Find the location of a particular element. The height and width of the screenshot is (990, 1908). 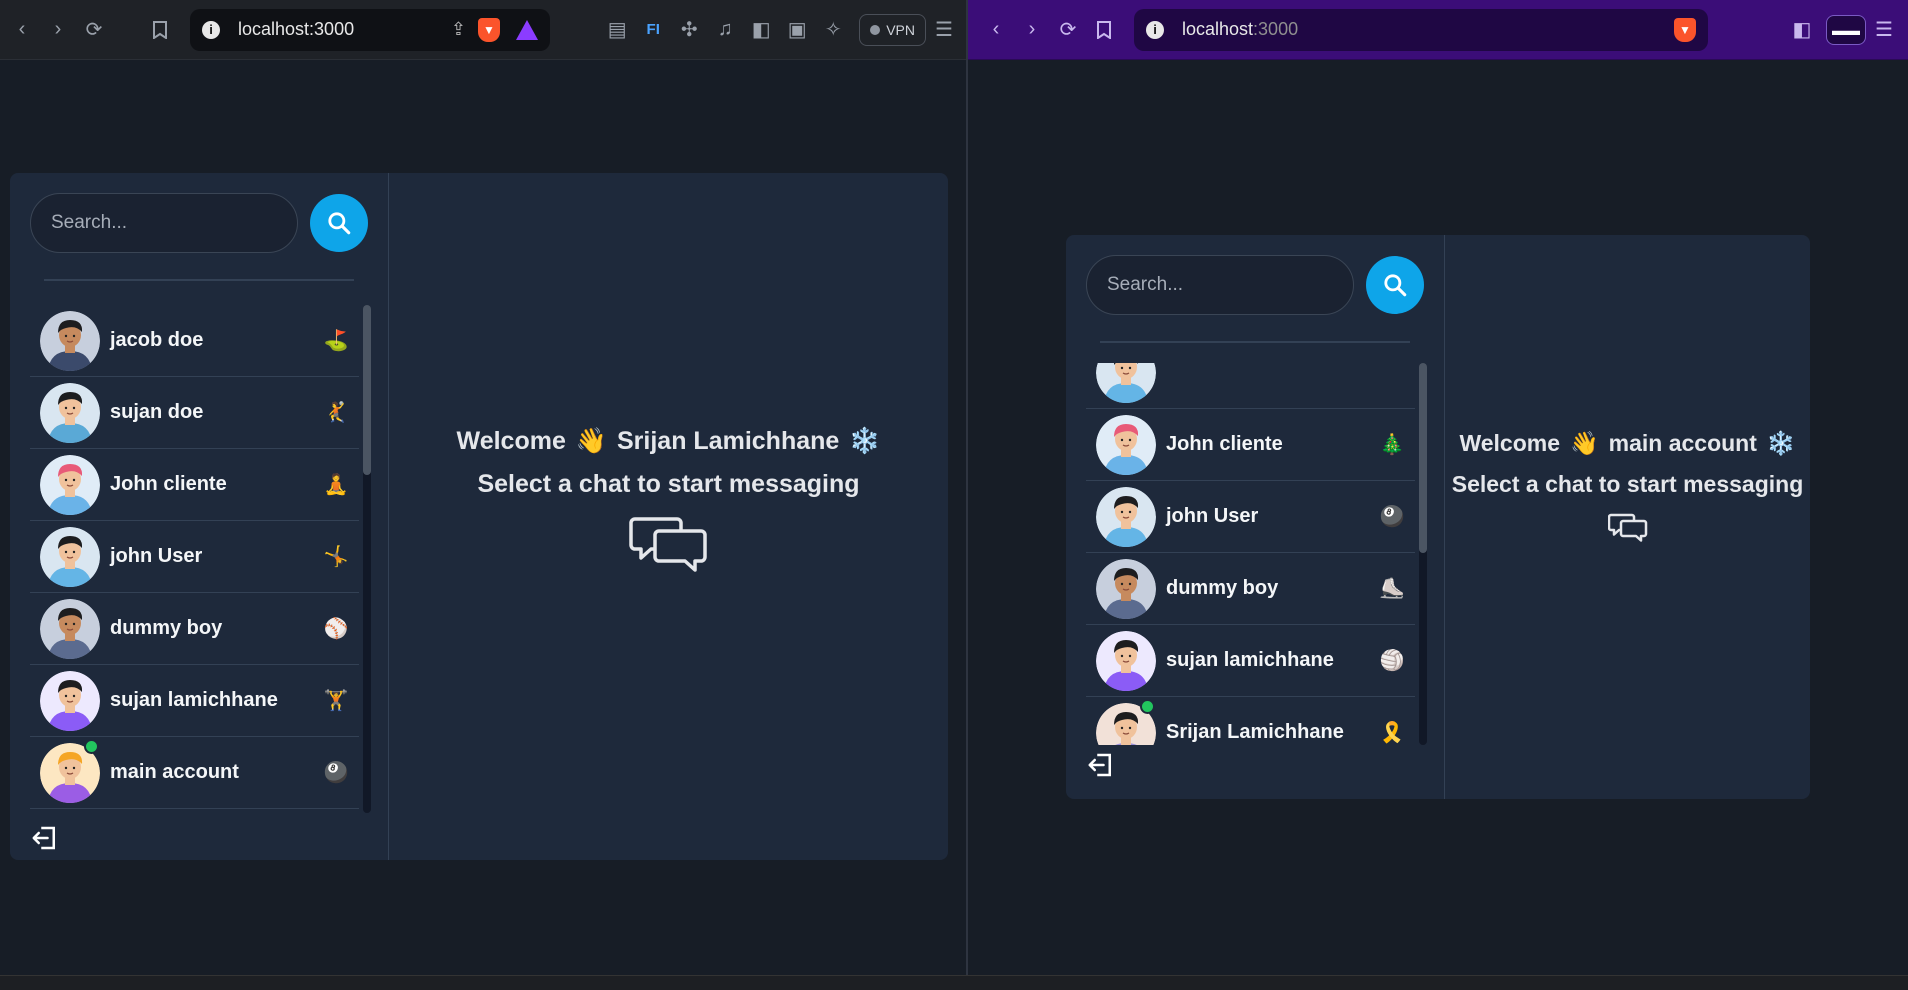

user-list-item: sujan doe 🤾 is located at coordinates (194, 413).